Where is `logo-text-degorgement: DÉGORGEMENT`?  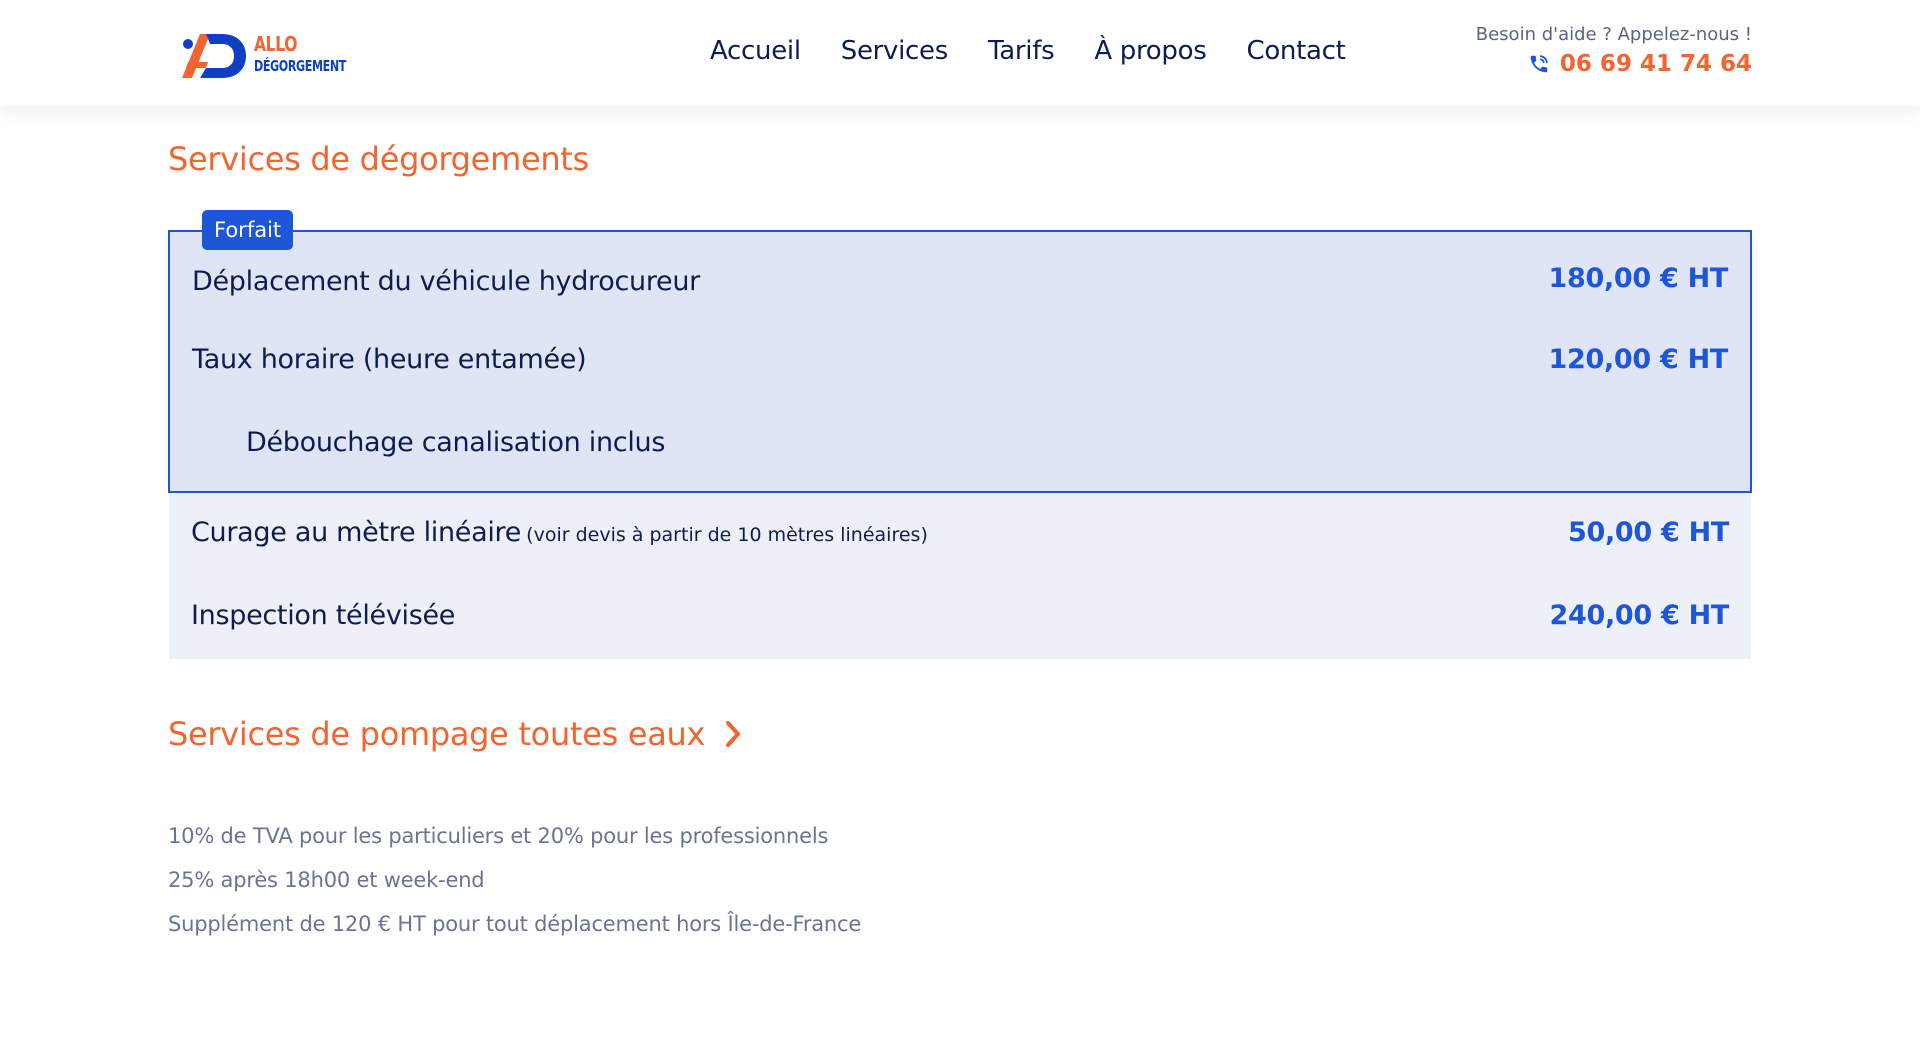
logo-text-degorgement: DÉGORGEMENT is located at coordinates (300, 66).